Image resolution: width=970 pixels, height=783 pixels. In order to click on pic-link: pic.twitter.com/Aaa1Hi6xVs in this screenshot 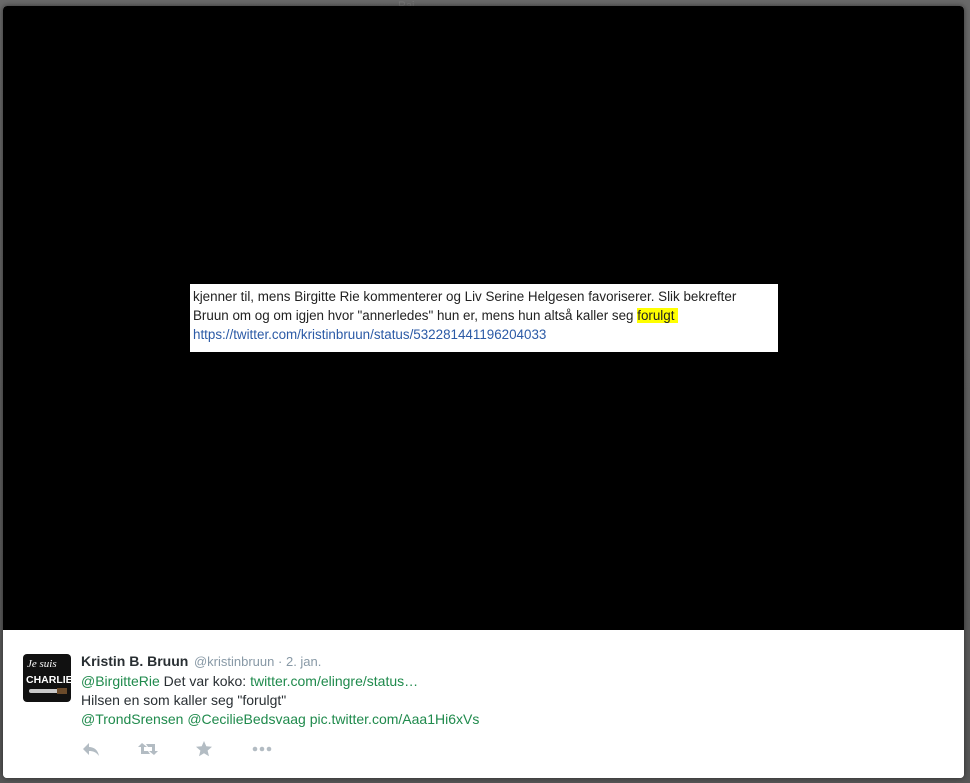, I will do `click(395, 719)`.